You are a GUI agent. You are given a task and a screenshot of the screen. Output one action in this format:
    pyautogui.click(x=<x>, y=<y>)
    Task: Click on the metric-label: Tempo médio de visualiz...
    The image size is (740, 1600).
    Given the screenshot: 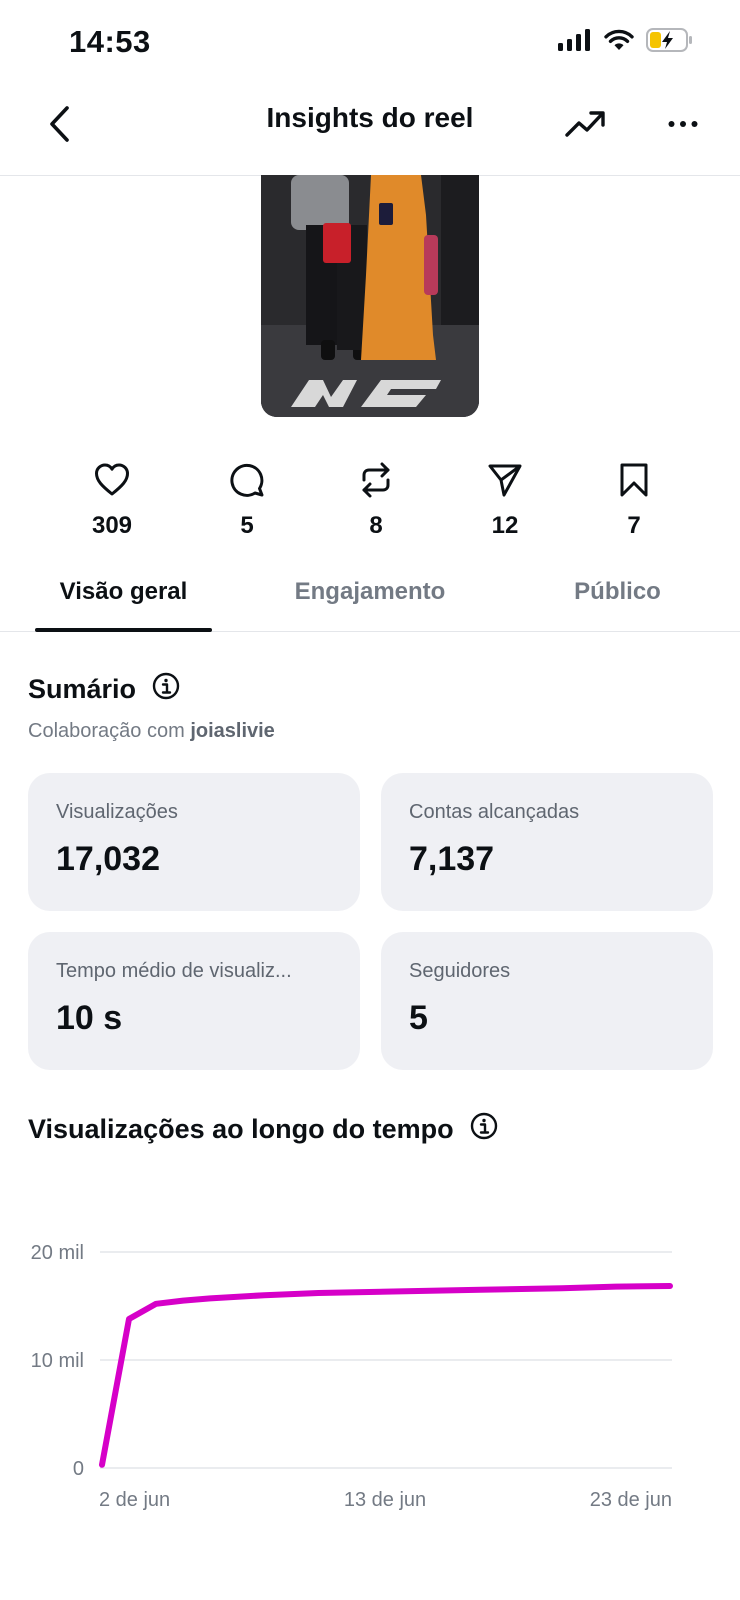 What is the action you would take?
    pyautogui.click(x=174, y=971)
    